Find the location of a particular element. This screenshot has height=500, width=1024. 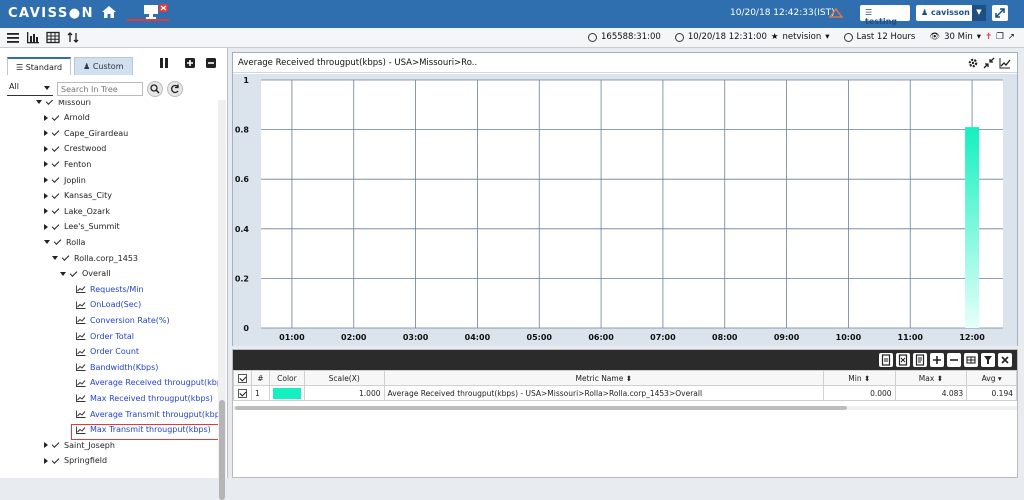

pause-icon is located at coordinates (164, 63).